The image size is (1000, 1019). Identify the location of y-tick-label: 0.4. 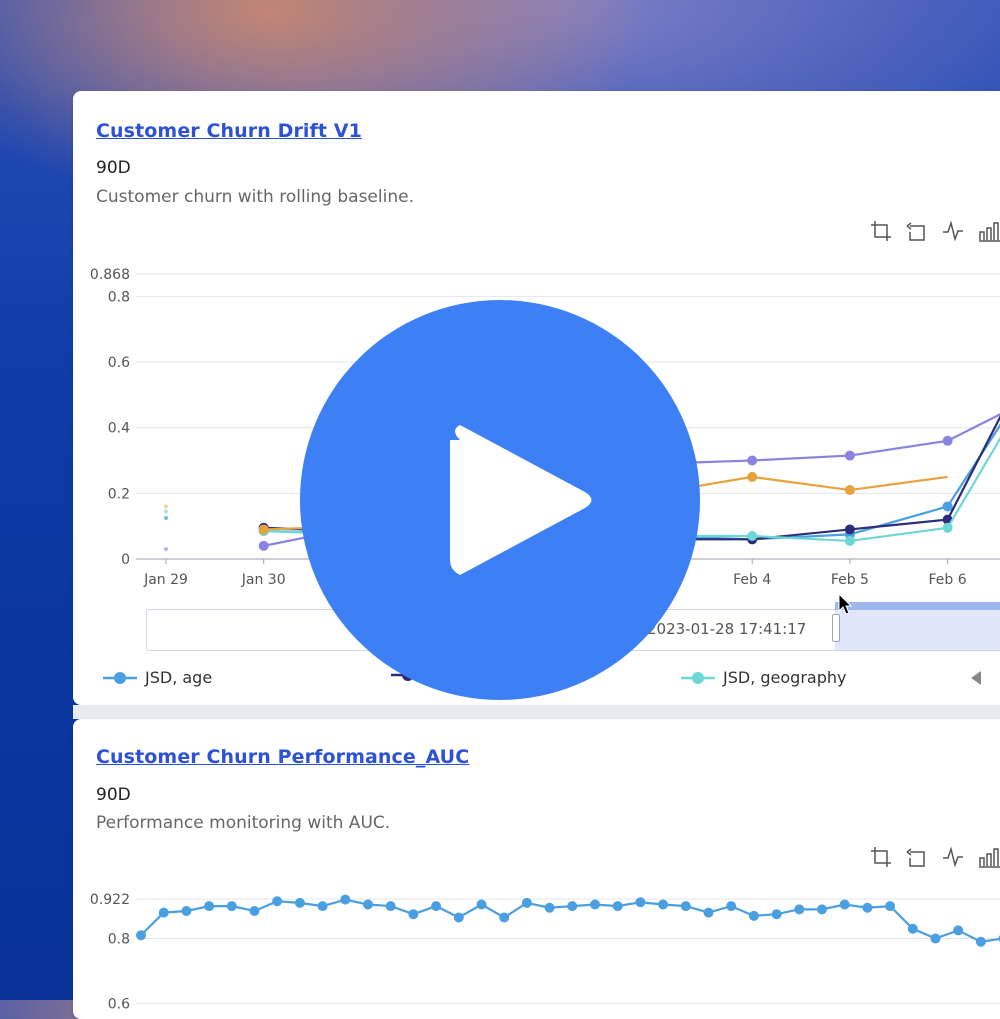
(119, 429).